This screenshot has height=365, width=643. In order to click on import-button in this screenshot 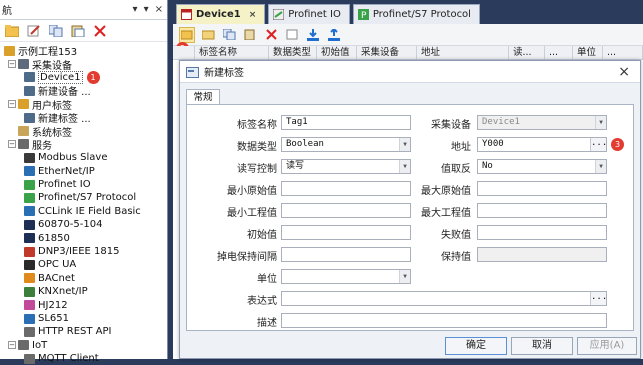, I will do `click(313, 35)`.